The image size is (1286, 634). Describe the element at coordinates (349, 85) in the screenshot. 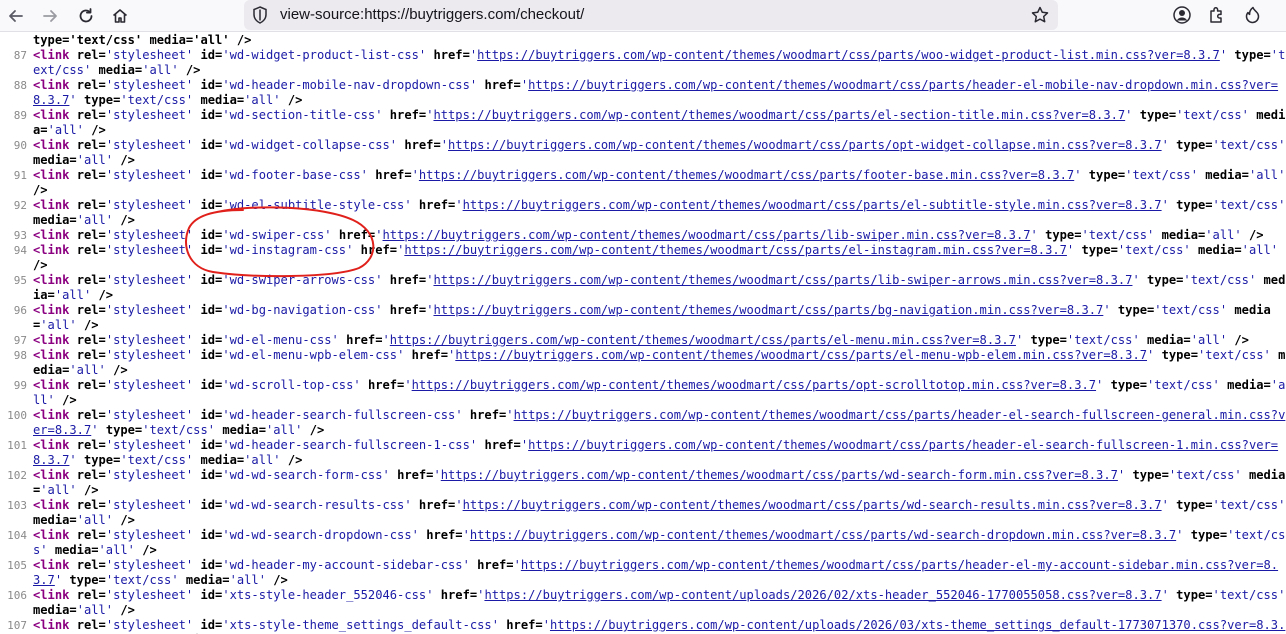

I see `id-value: wd-header-mobile-nav-dropdown-css` at that location.